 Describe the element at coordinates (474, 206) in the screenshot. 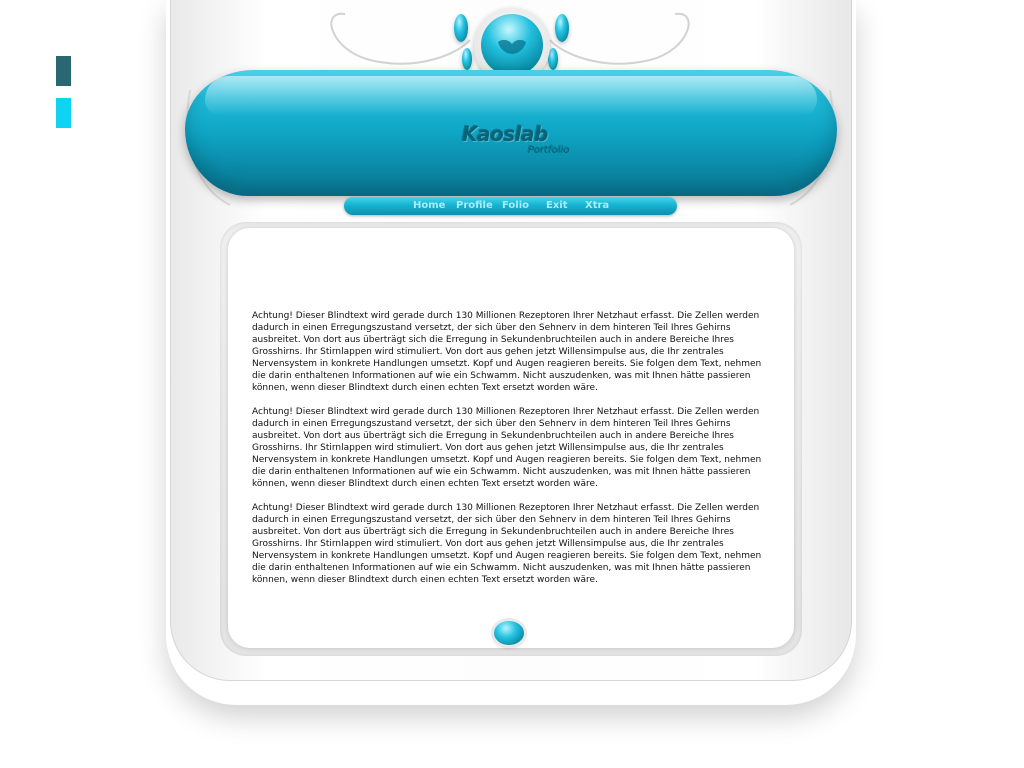

I see `nav-link-profile: Profile` at that location.